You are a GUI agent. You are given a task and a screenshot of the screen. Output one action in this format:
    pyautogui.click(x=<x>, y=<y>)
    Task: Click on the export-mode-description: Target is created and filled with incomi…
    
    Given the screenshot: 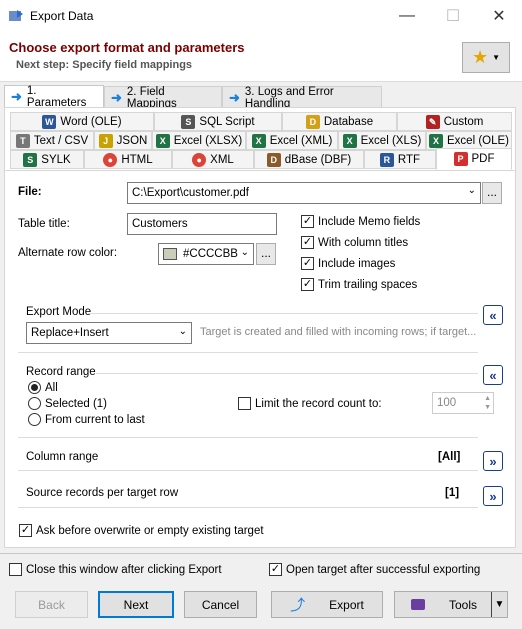 What is the action you would take?
    pyautogui.click(x=338, y=332)
    